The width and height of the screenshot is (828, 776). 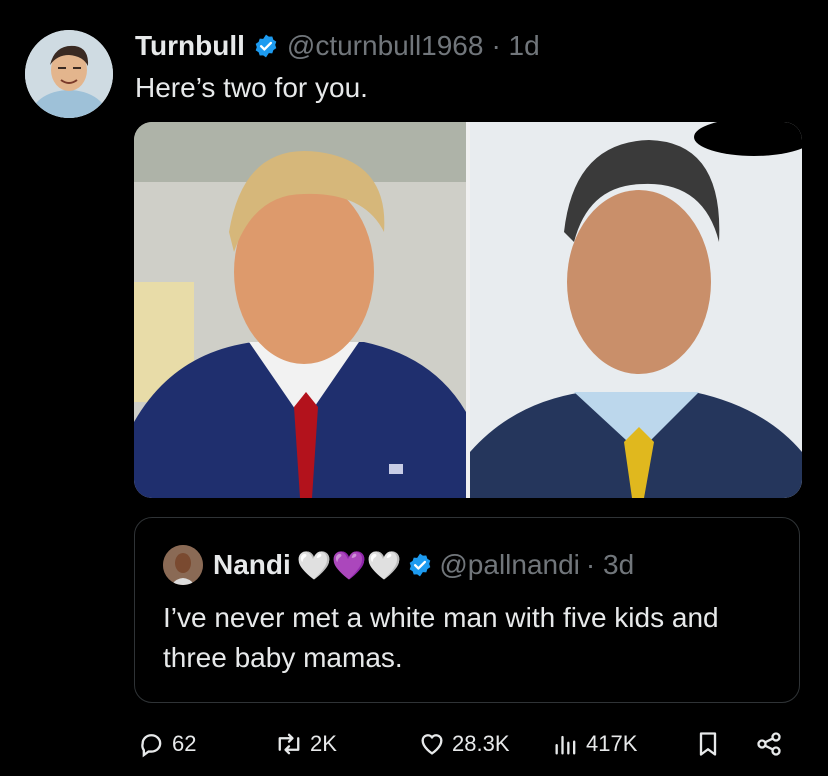 I want to click on share-icon, so click(x=769, y=744).